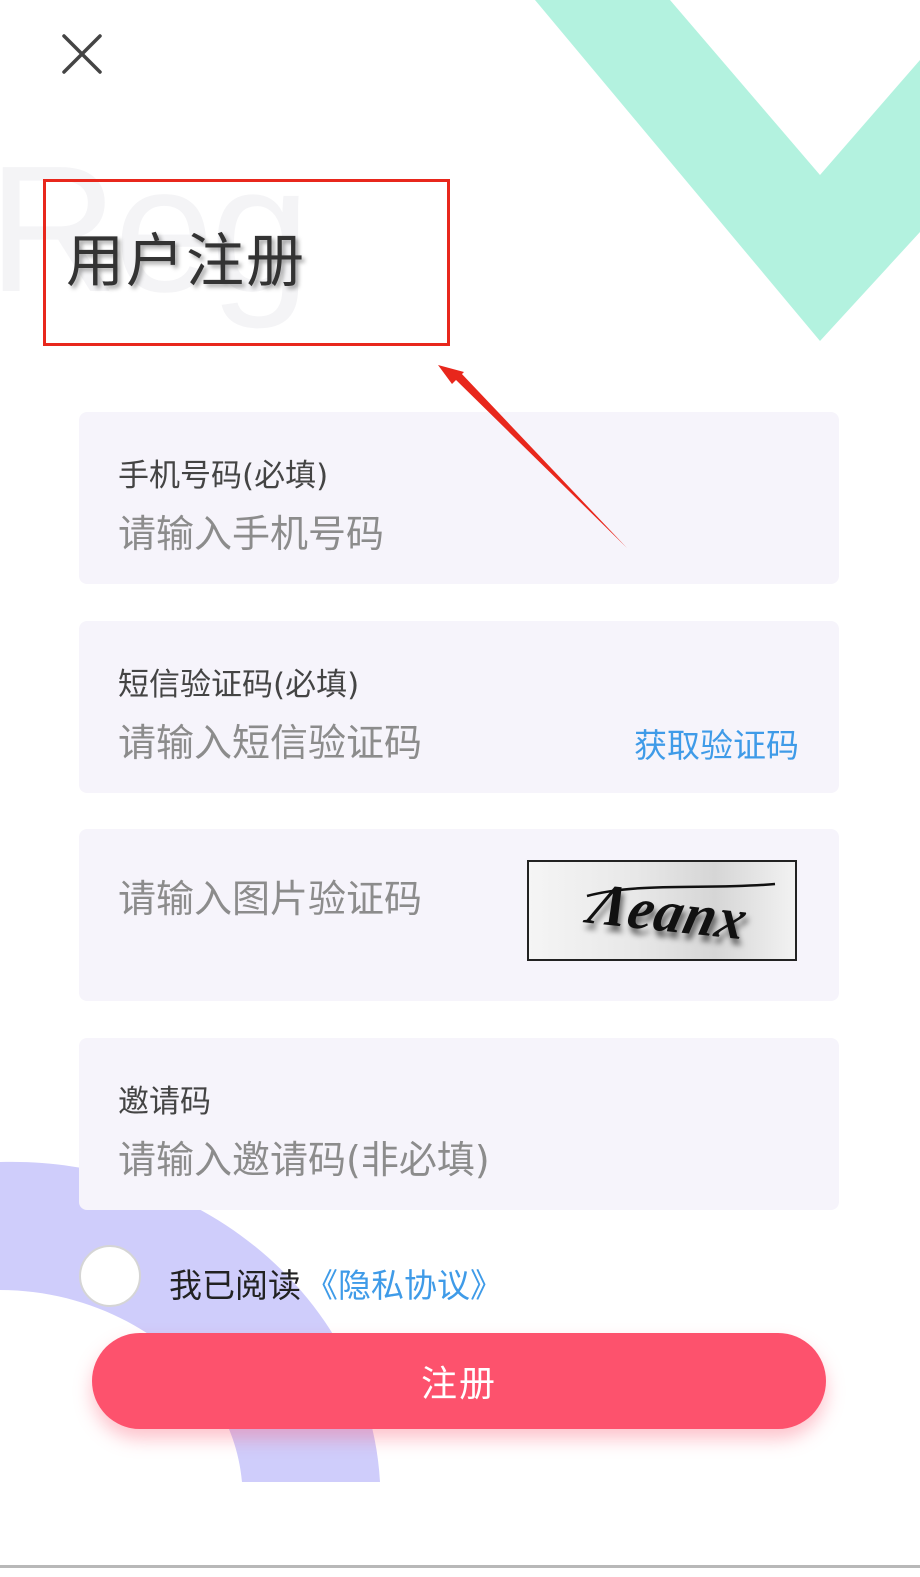  I want to click on bottom-divider, so click(460, 1566).